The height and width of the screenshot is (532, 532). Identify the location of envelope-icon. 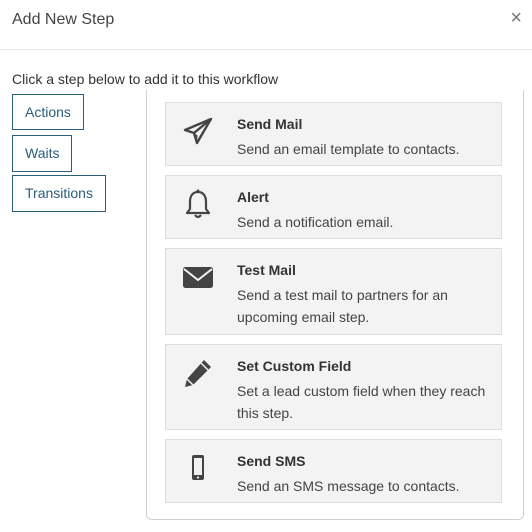
(198, 277).